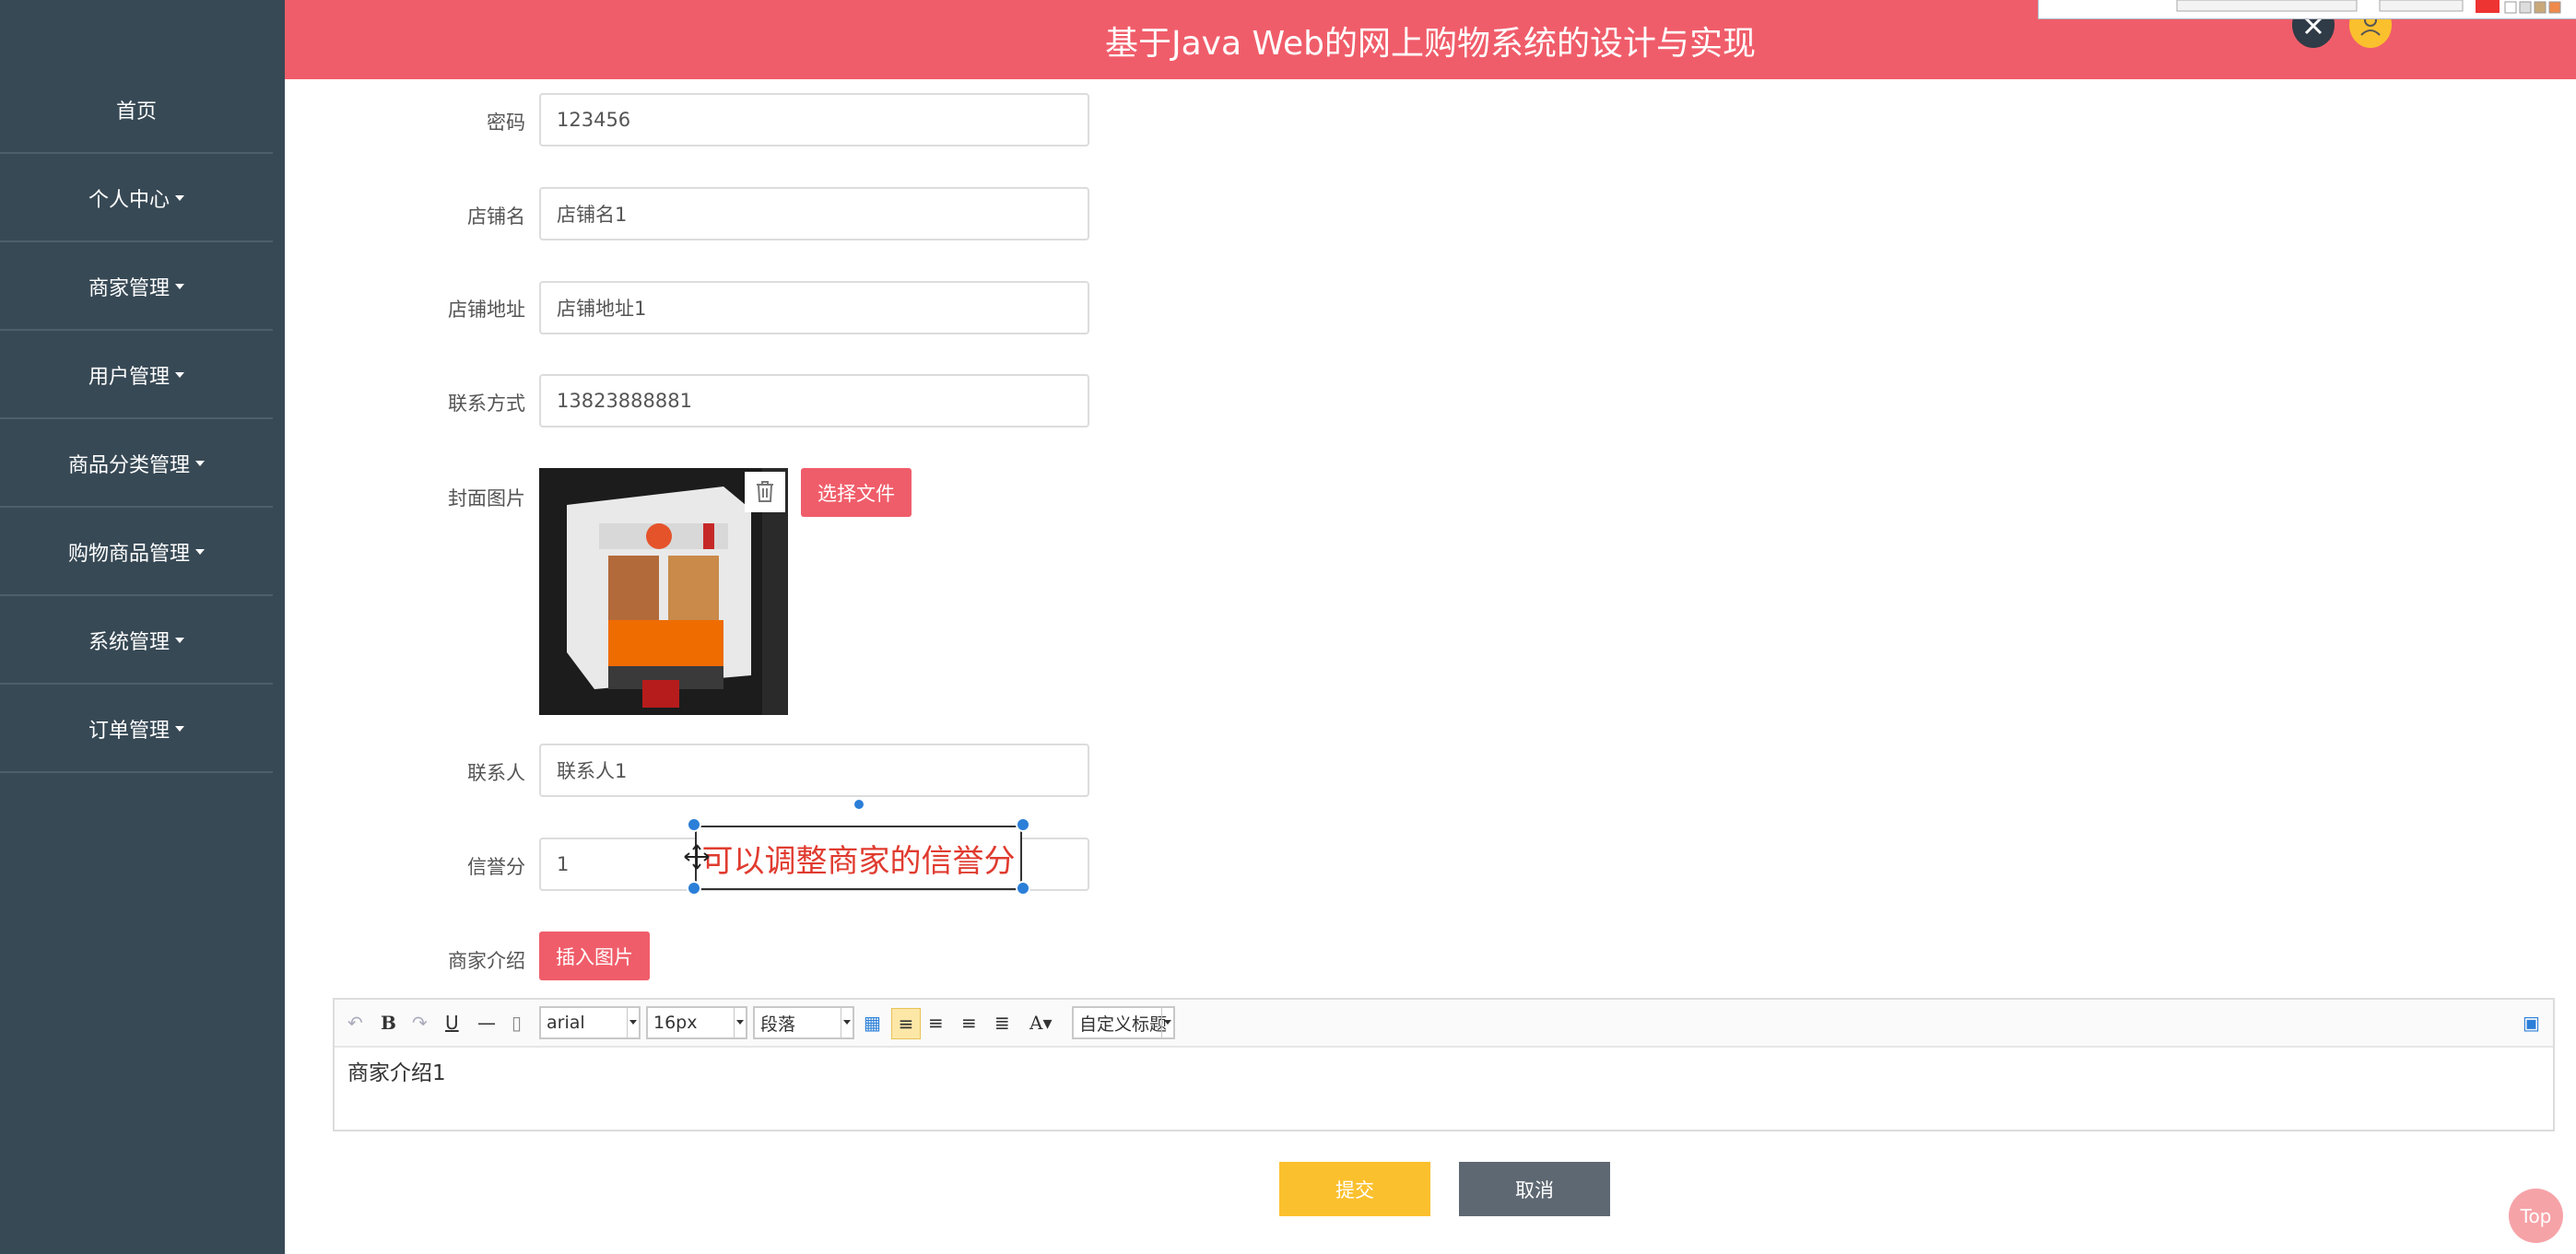 The image size is (2576, 1254). I want to click on rotate-handle-icon, so click(859, 804).